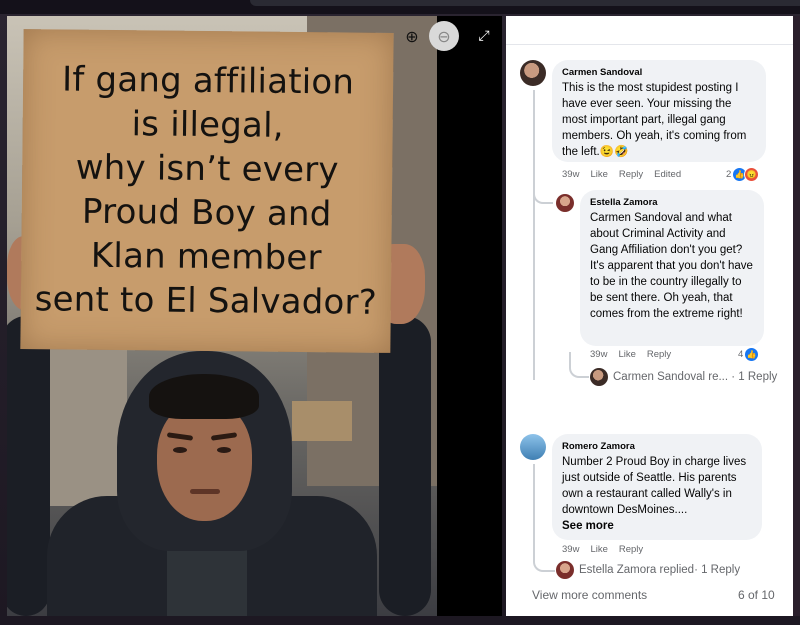 The height and width of the screenshot is (625, 800). Describe the element at coordinates (649, 30) in the screenshot. I see `panel-header` at that location.